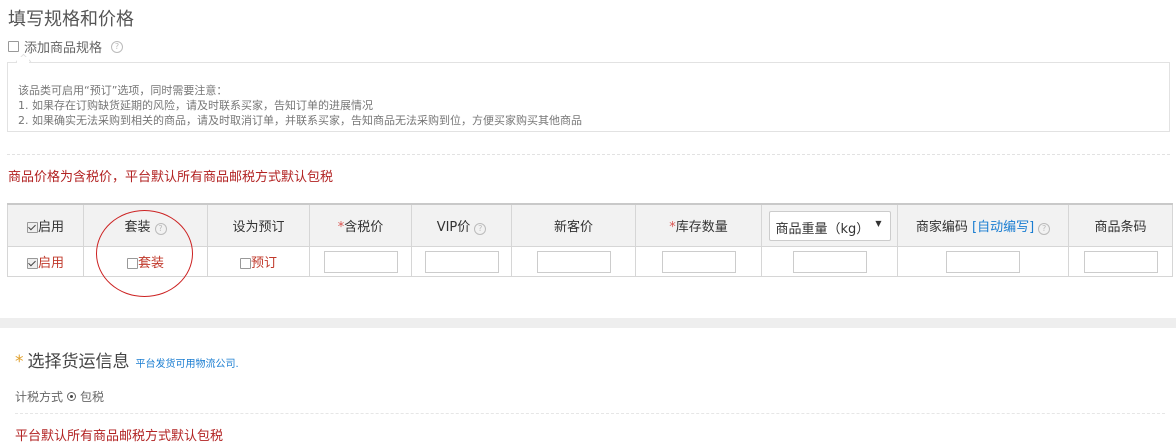 The width and height of the screenshot is (1176, 446). I want to click on stock-input, so click(698, 261).